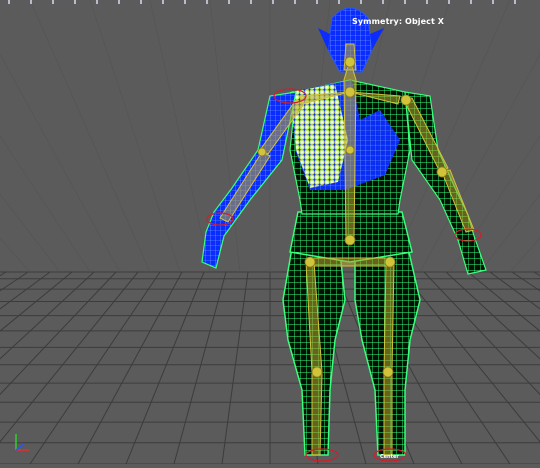 The height and width of the screenshot is (468, 540). Describe the element at coordinates (350, 92) in the screenshot. I see `chest-joint` at that location.